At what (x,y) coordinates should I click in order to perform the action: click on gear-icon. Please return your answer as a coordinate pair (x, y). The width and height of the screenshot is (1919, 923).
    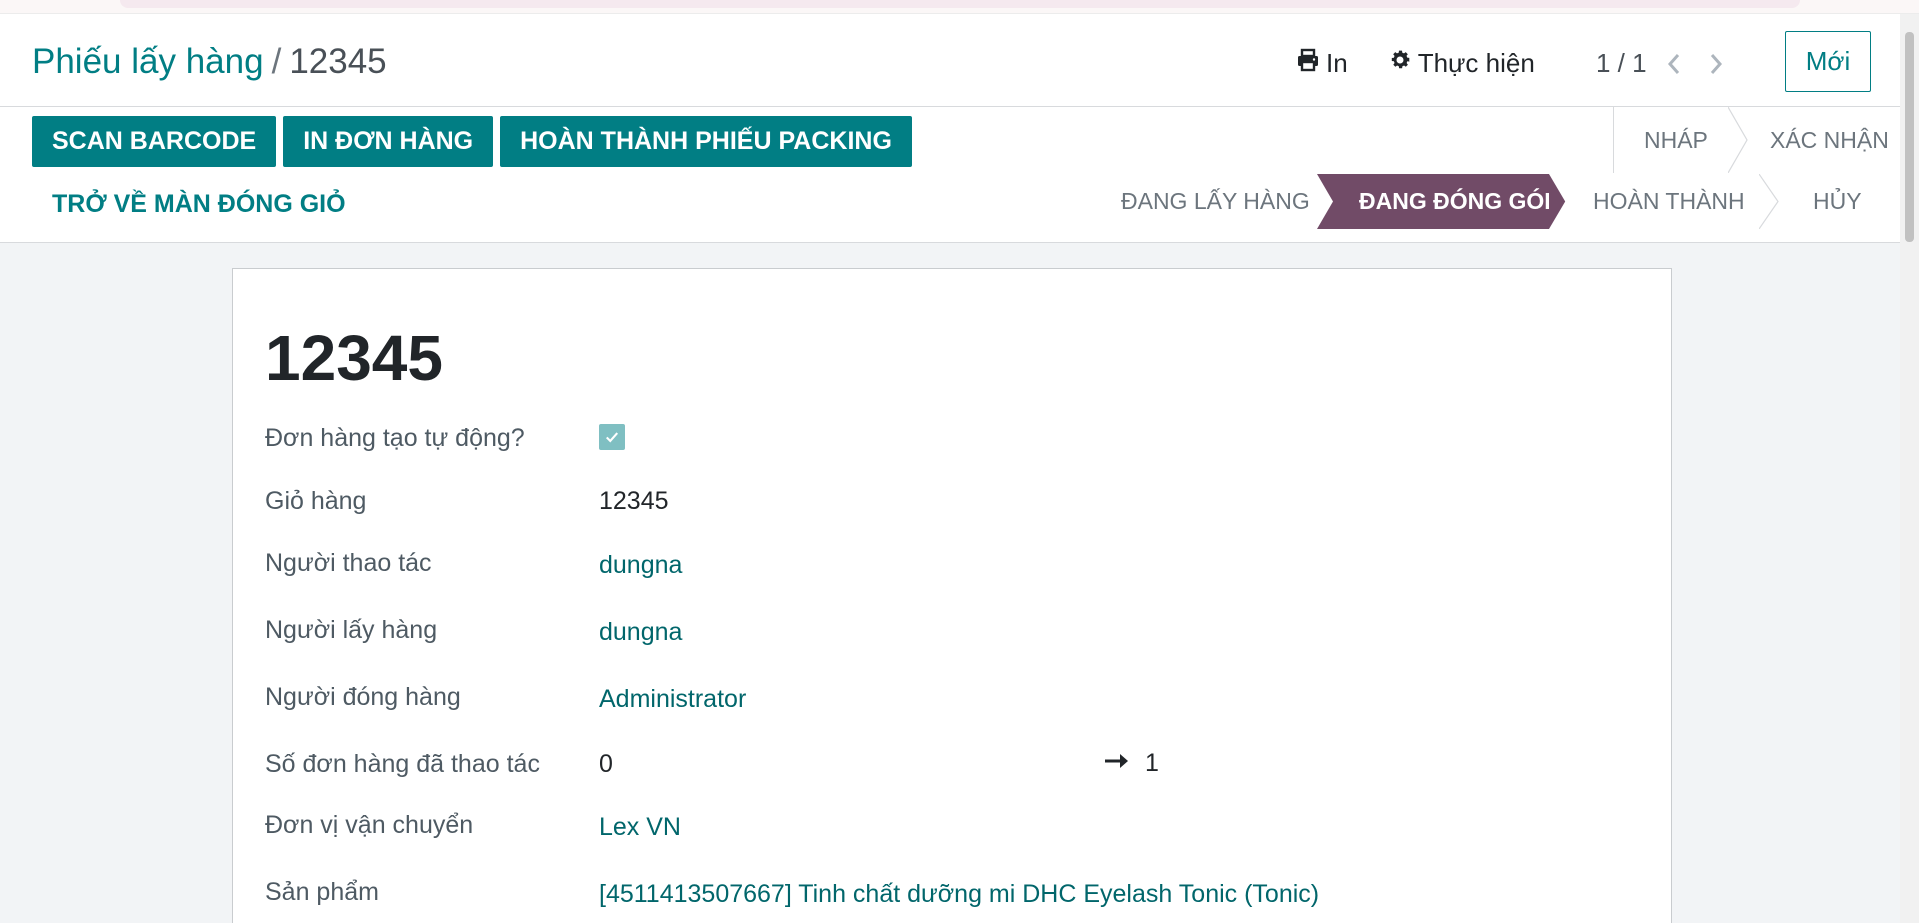
    Looking at the image, I should click on (1400, 63).